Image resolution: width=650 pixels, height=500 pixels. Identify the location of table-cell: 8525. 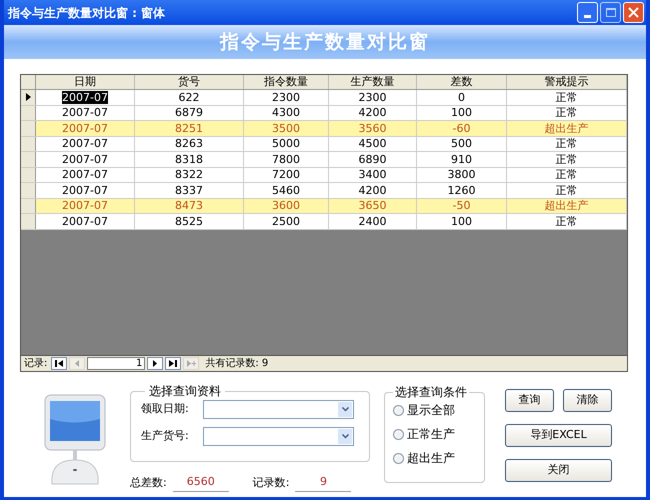
(189, 221).